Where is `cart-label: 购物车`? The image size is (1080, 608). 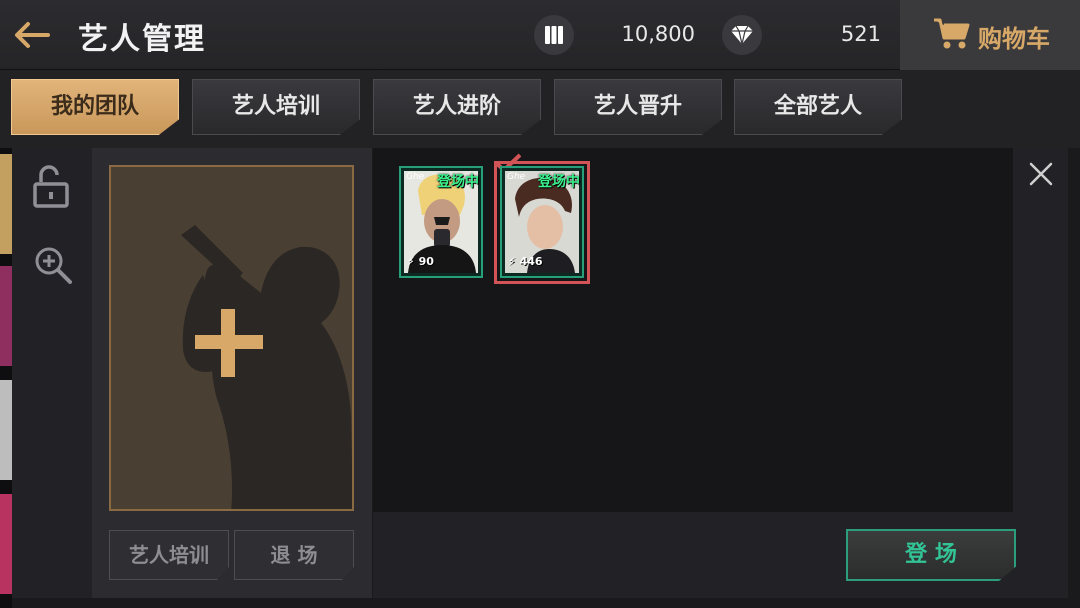 cart-label: 购物车 is located at coordinates (1014, 39).